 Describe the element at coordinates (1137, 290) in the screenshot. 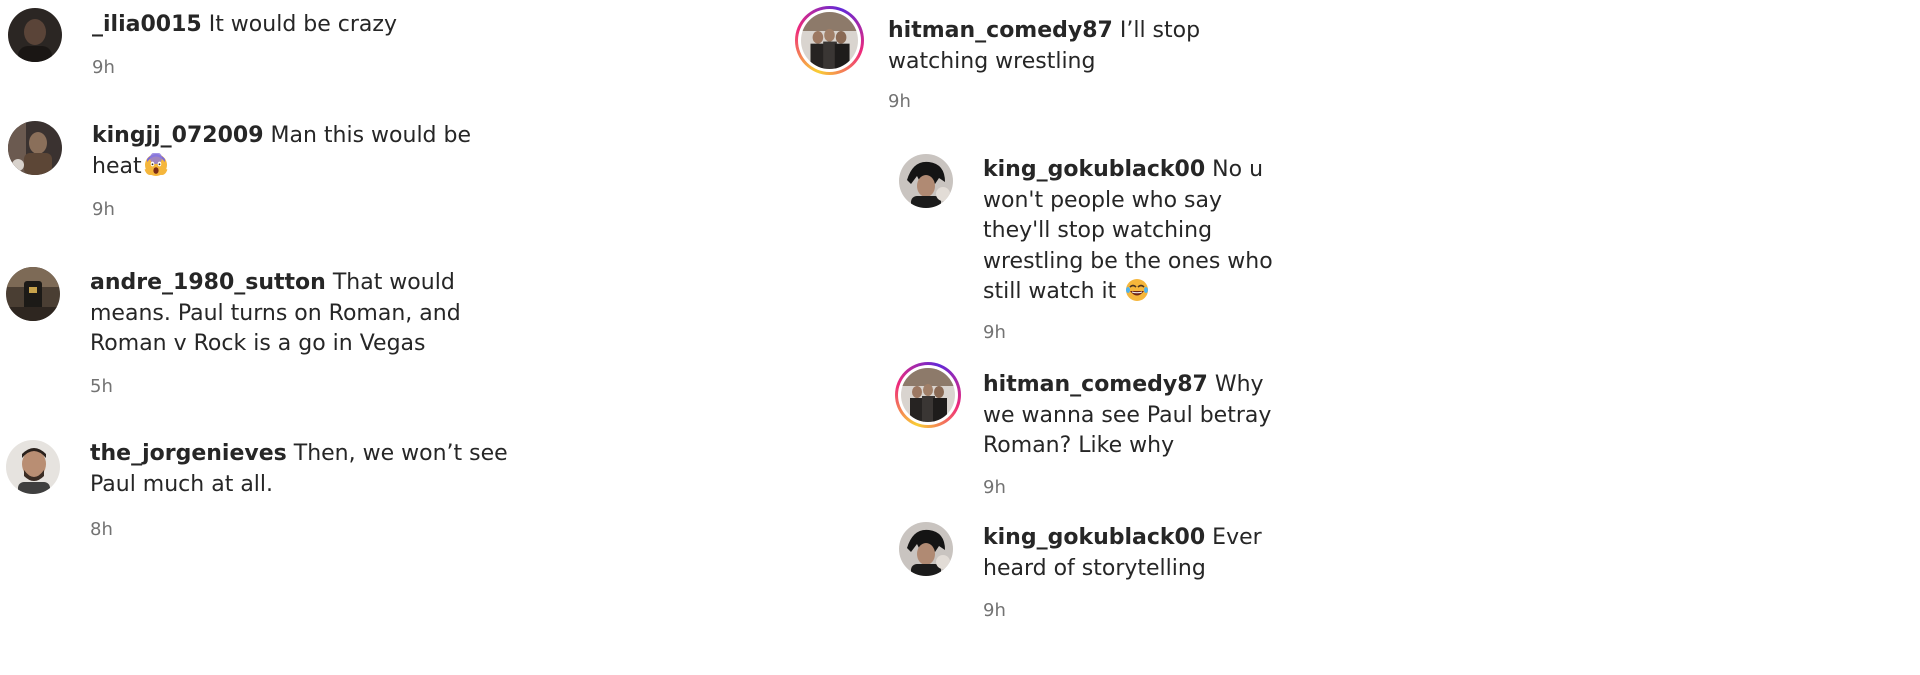

I see `laughing-tears-emoji-icon` at that location.